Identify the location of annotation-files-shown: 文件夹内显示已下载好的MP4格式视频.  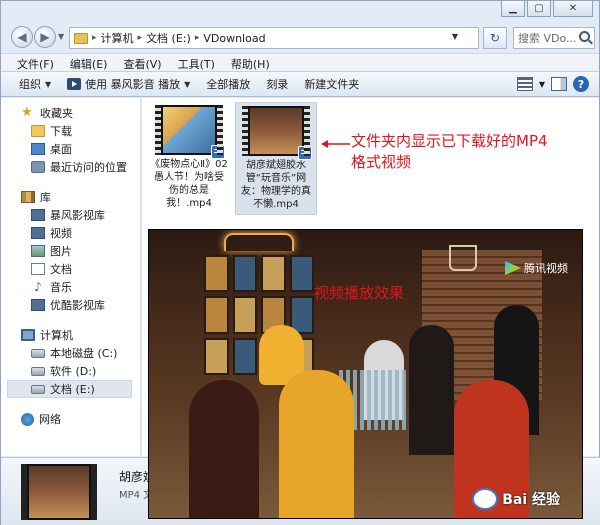
(449, 151).